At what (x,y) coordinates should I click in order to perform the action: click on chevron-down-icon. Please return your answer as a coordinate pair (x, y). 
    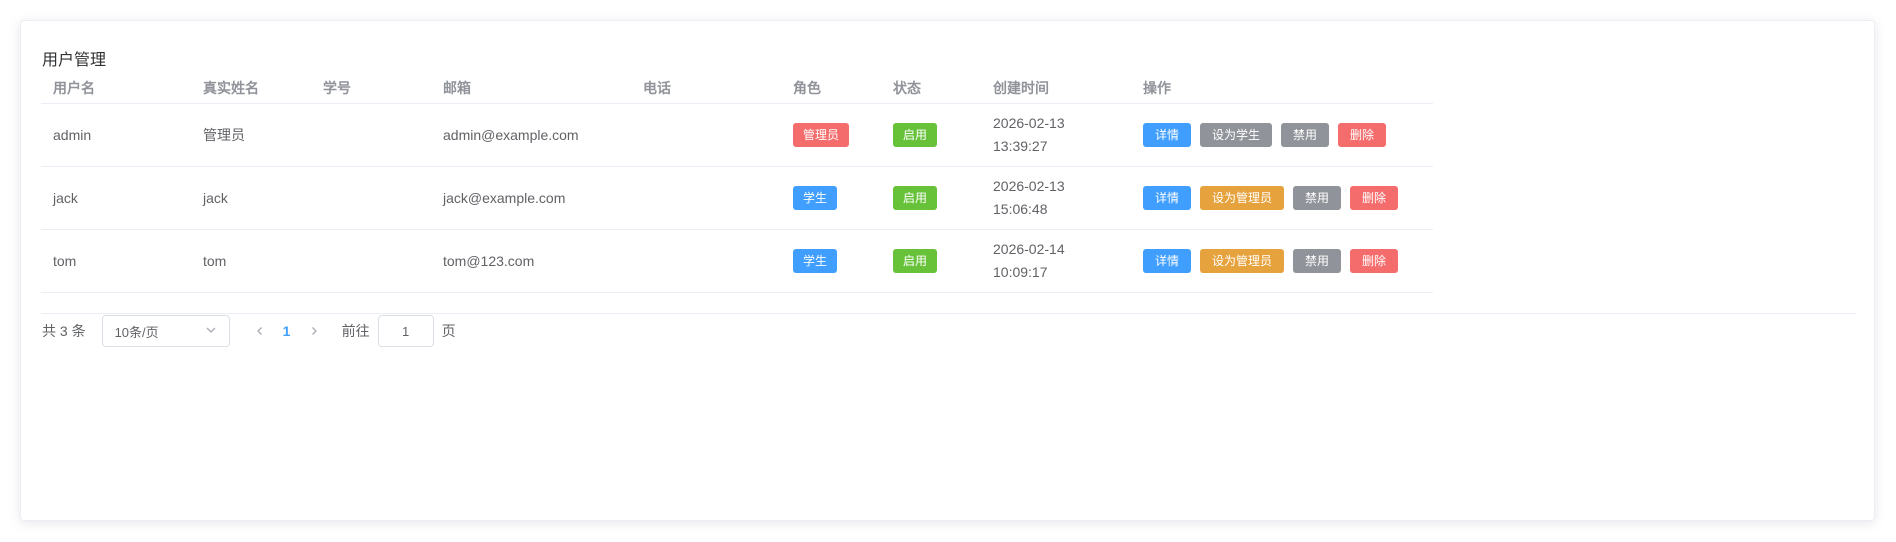
    Looking at the image, I should click on (211, 331).